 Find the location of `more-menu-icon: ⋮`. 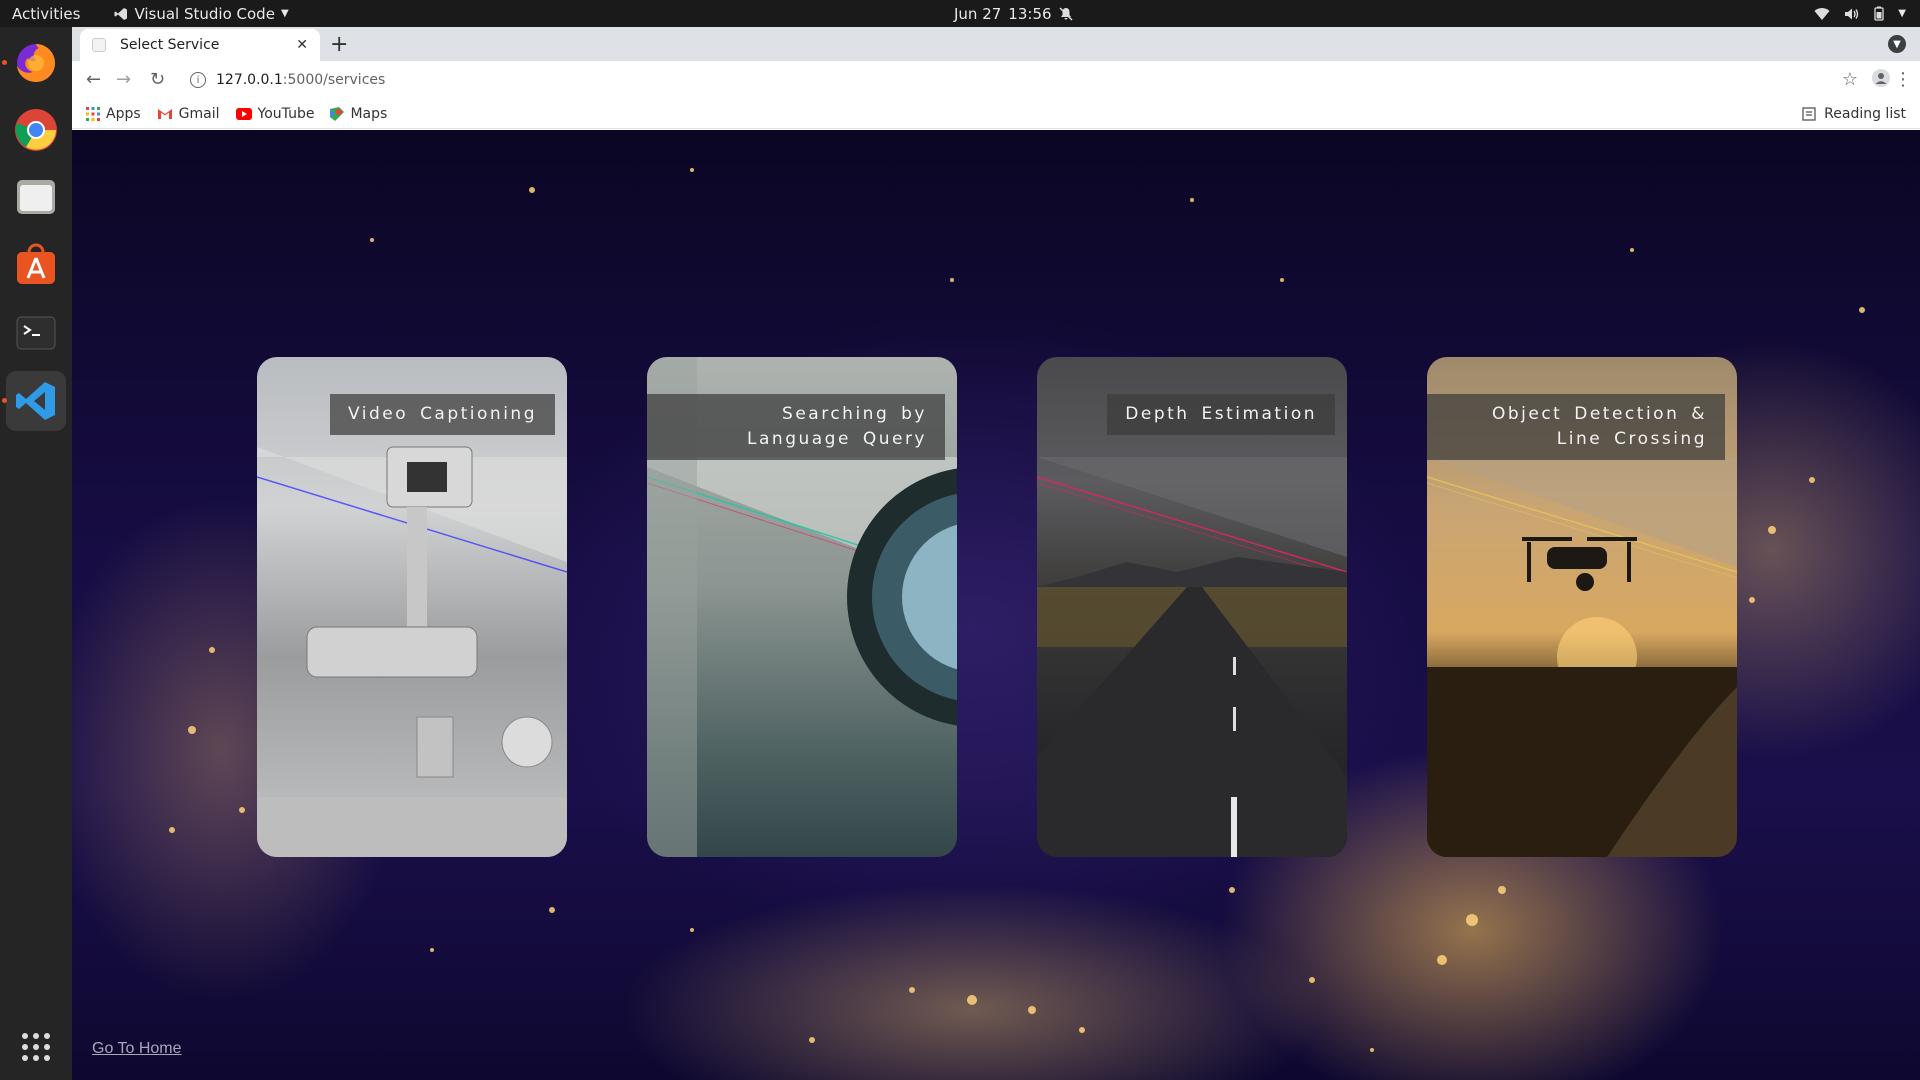

more-menu-icon: ⋮ is located at coordinates (1903, 79).